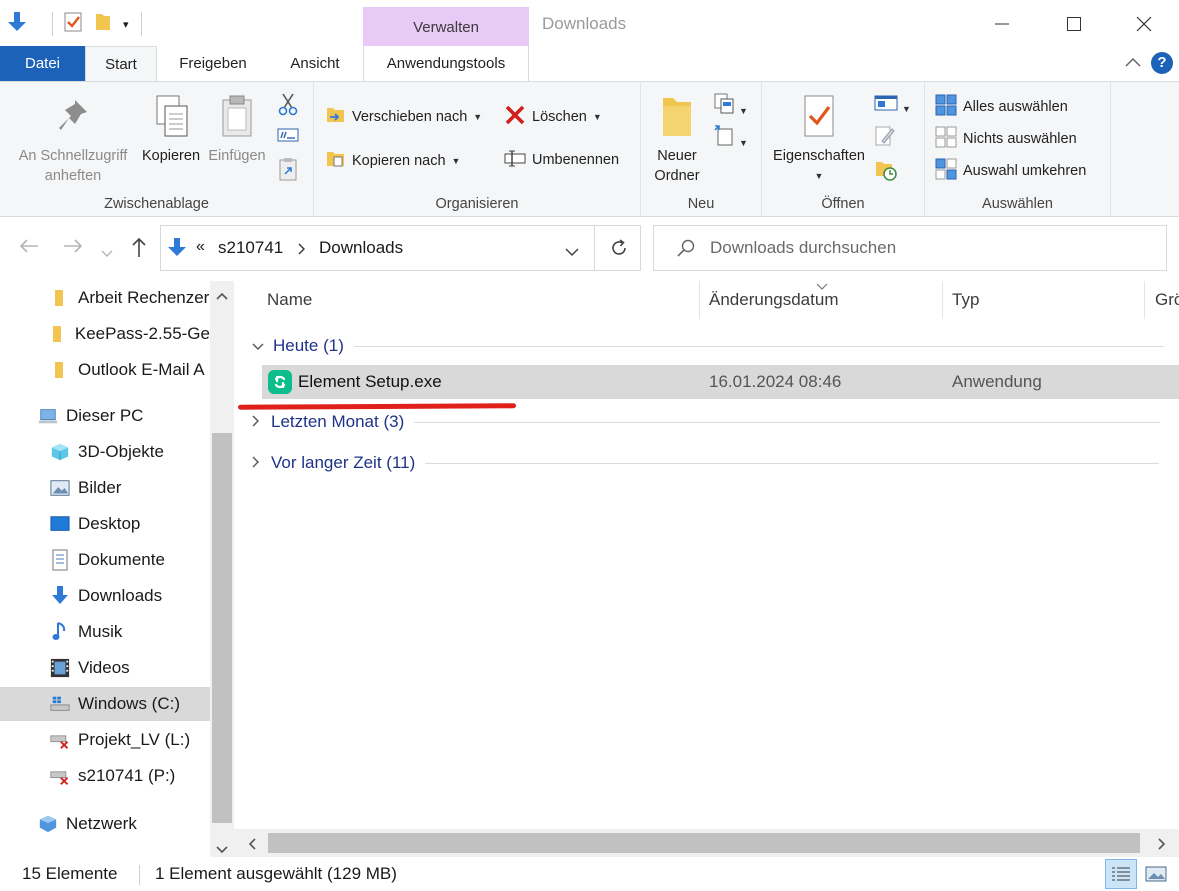 The width and height of the screenshot is (1179, 891). Describe the element at coordinates (126, 24) in the screenshot. I see `customize-toolbar-icon: ▾` at that location.